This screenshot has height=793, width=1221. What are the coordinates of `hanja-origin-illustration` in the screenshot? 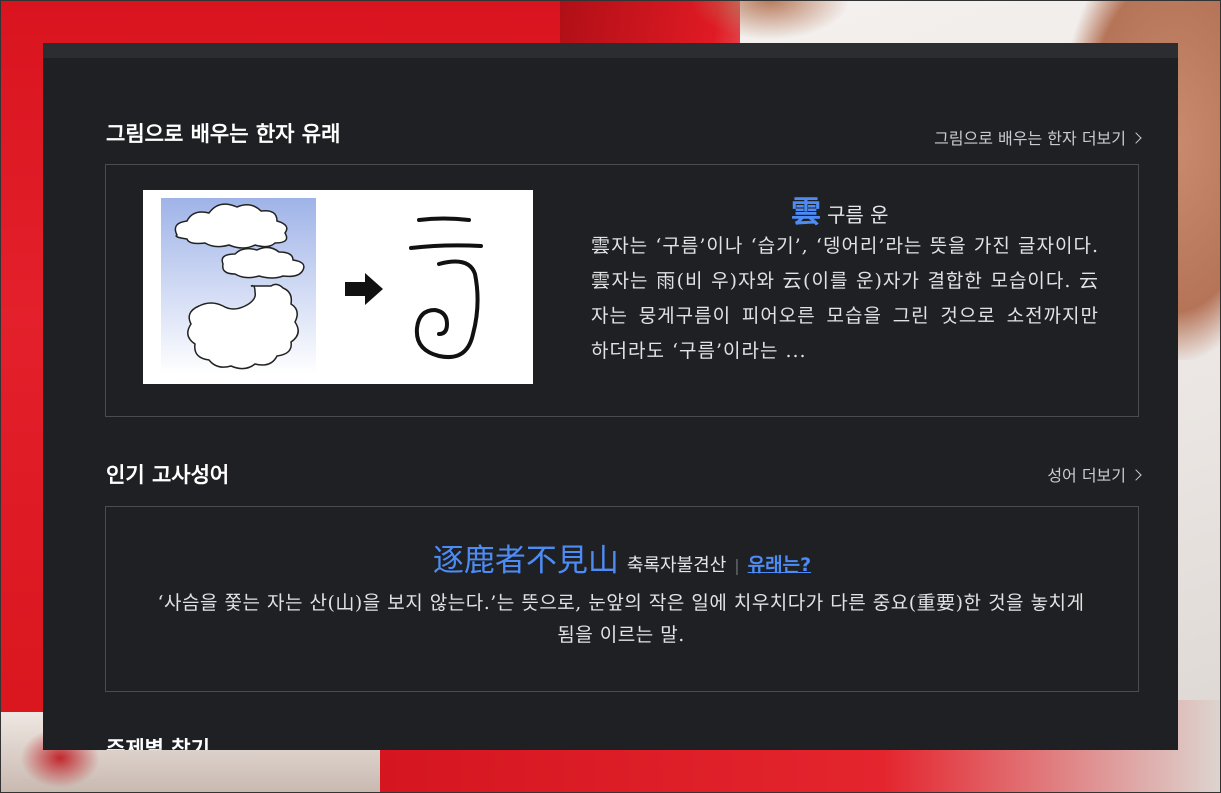 It's located at (338, 287).